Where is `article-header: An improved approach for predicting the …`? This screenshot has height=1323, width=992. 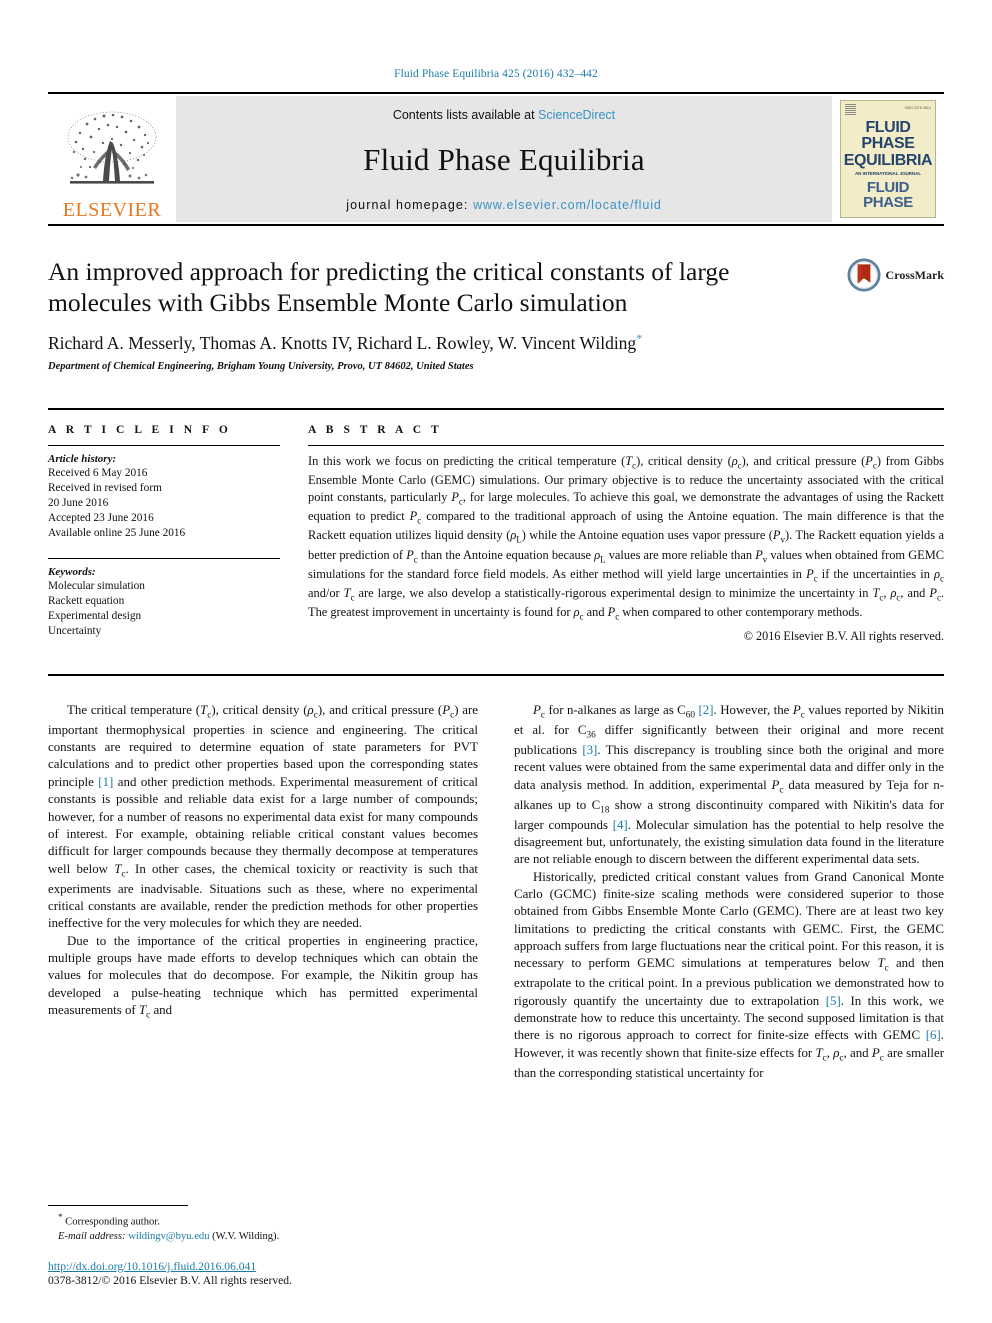 article-header: An improved approach for predicting the … is located at coordinates (496, 314).